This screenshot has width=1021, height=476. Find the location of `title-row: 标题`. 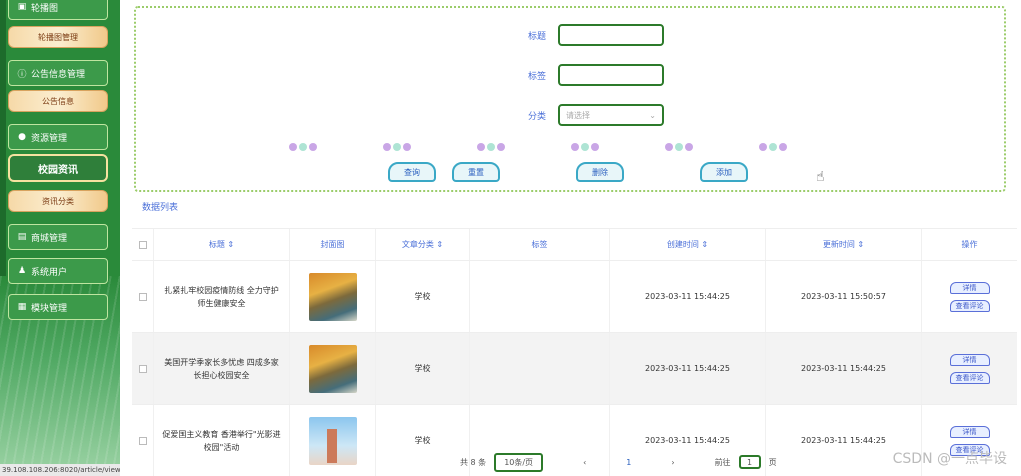

title-row: 标题 is located at coordinates (585, 35).